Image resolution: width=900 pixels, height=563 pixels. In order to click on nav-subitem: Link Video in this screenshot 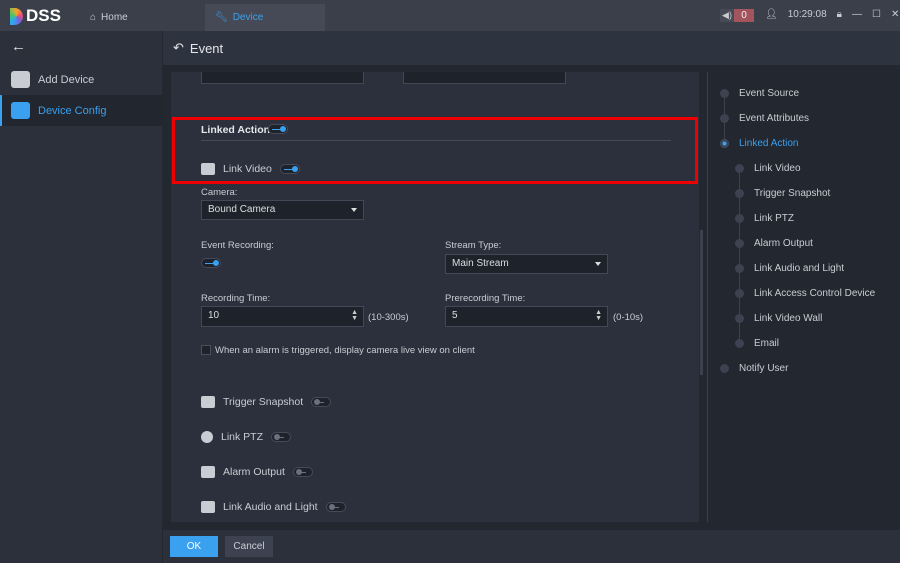, I will do `click(768, 168)`.